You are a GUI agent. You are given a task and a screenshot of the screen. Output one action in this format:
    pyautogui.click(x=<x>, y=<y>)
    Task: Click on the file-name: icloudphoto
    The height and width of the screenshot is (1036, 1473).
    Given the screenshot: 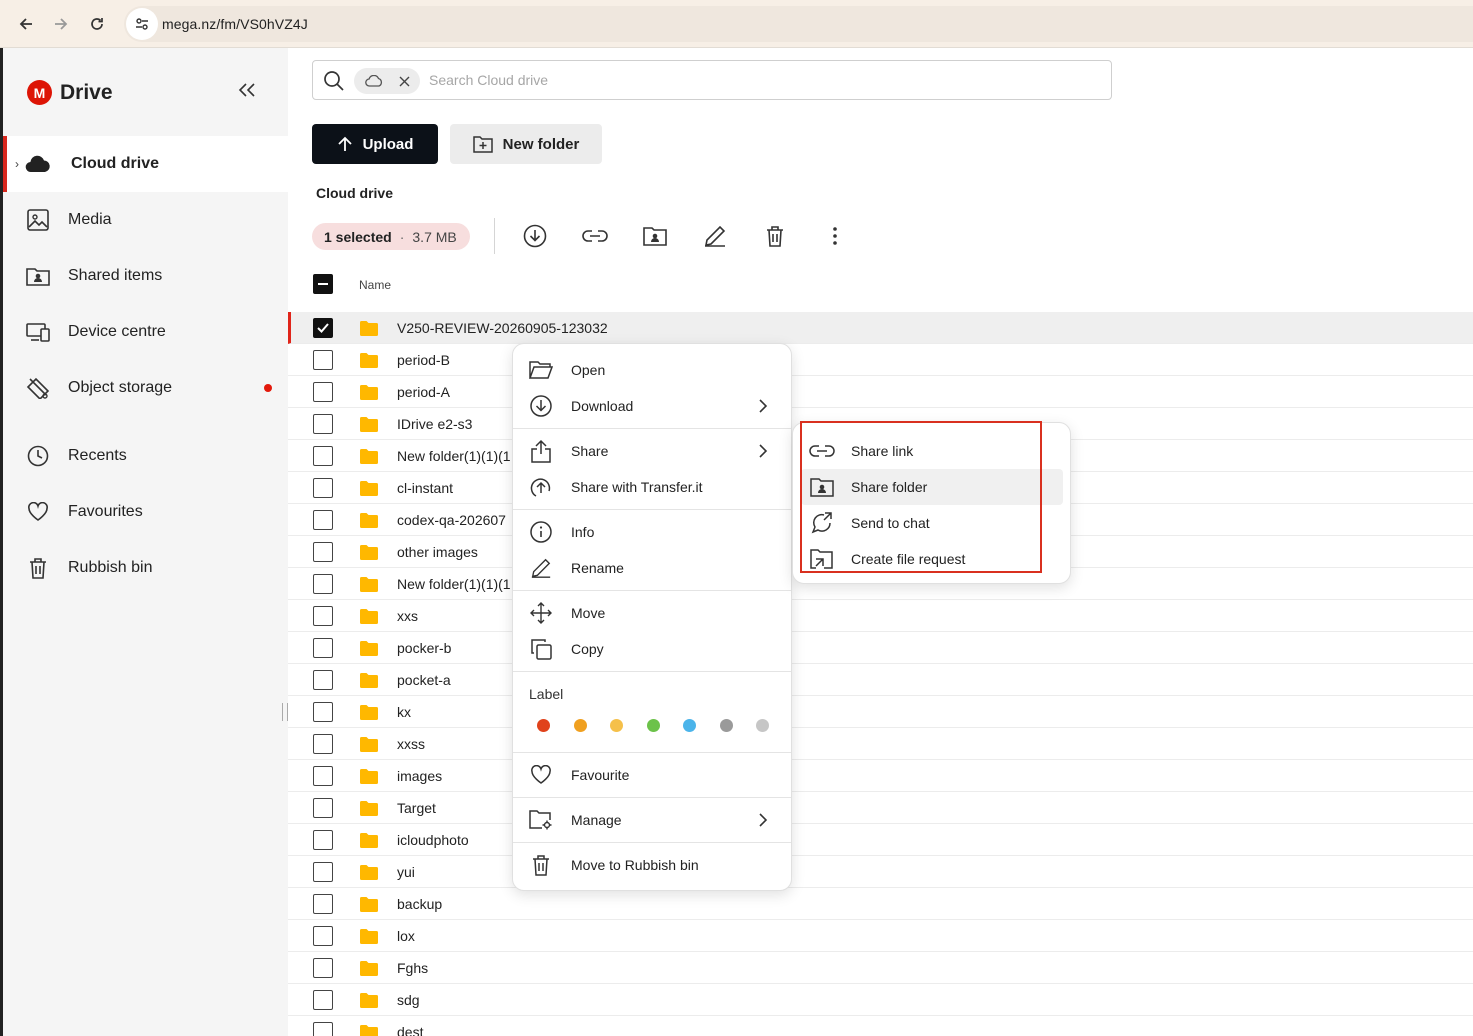 What is the action you would take?
    pyautogui.click(x=433, y=840)
    